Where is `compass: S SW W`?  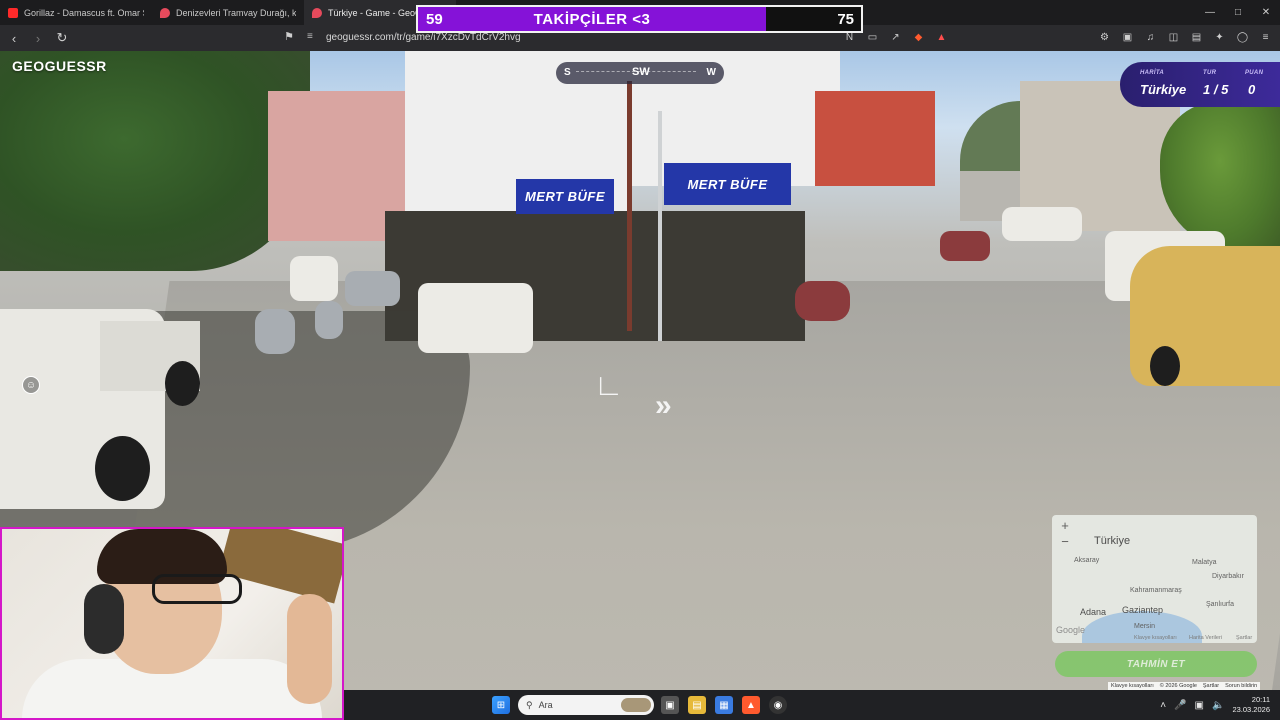 compass: S SW W is located at coordinates (640, 73).